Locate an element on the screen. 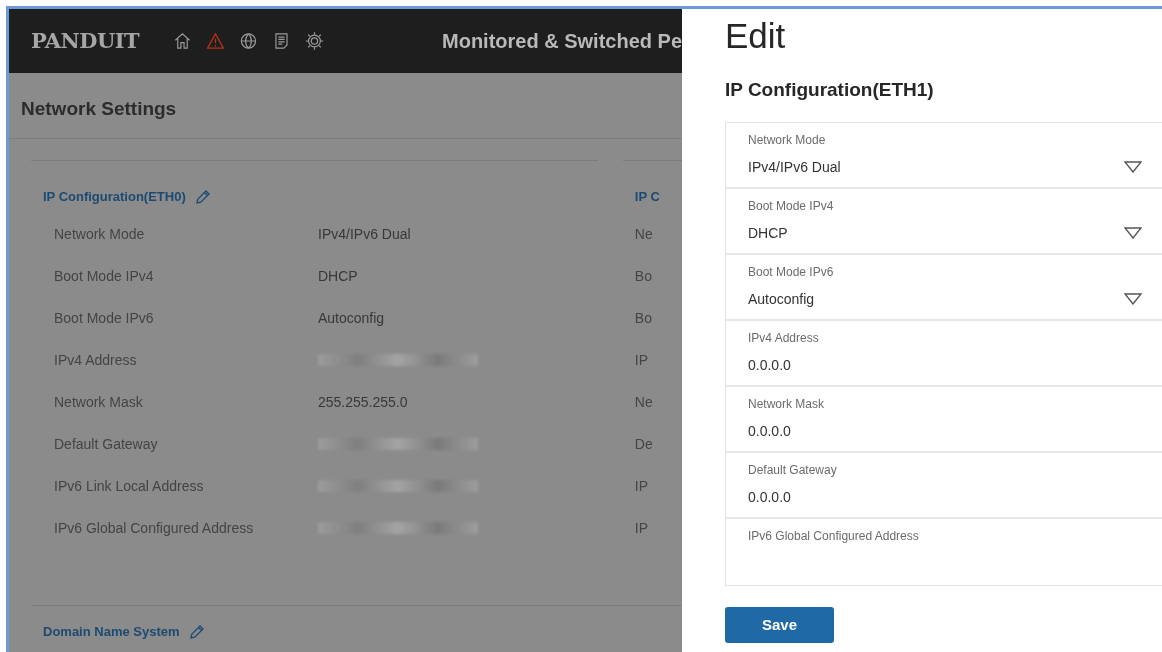 The width and height of the screenshot is (1162, 652). field-label: IPv6 Global Configured Address is located at coordinates (154, 528).